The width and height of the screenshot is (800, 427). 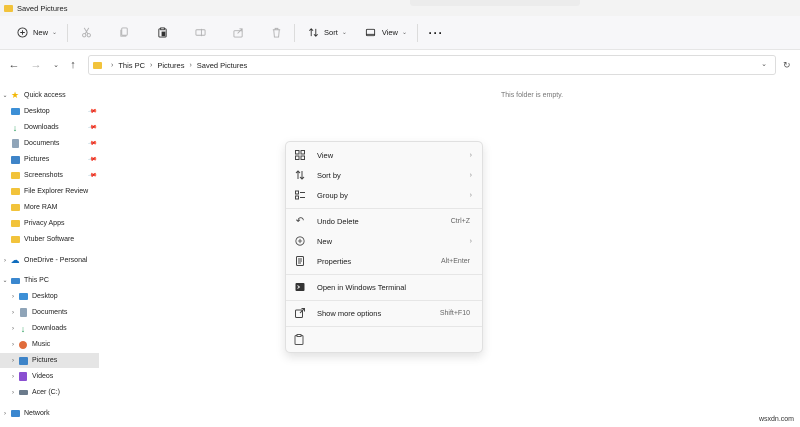 I want to click on share-button, so click(x=238, y=33).